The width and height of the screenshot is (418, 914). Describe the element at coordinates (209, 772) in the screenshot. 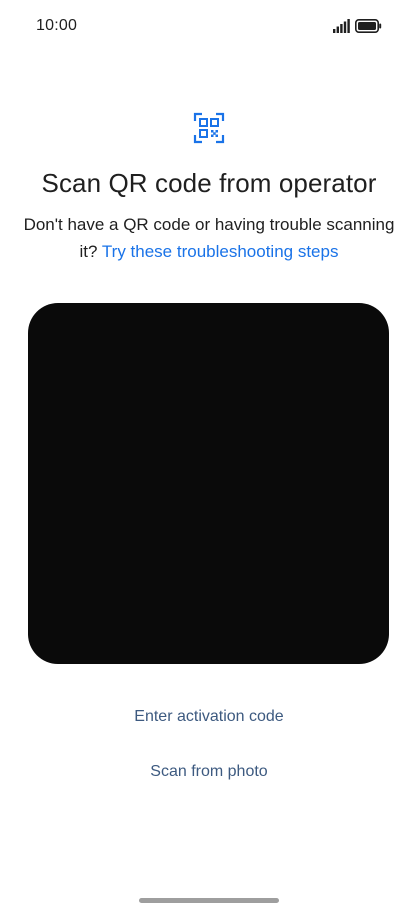

I see `scan-from-photo-button: Scan from photo` at that location.